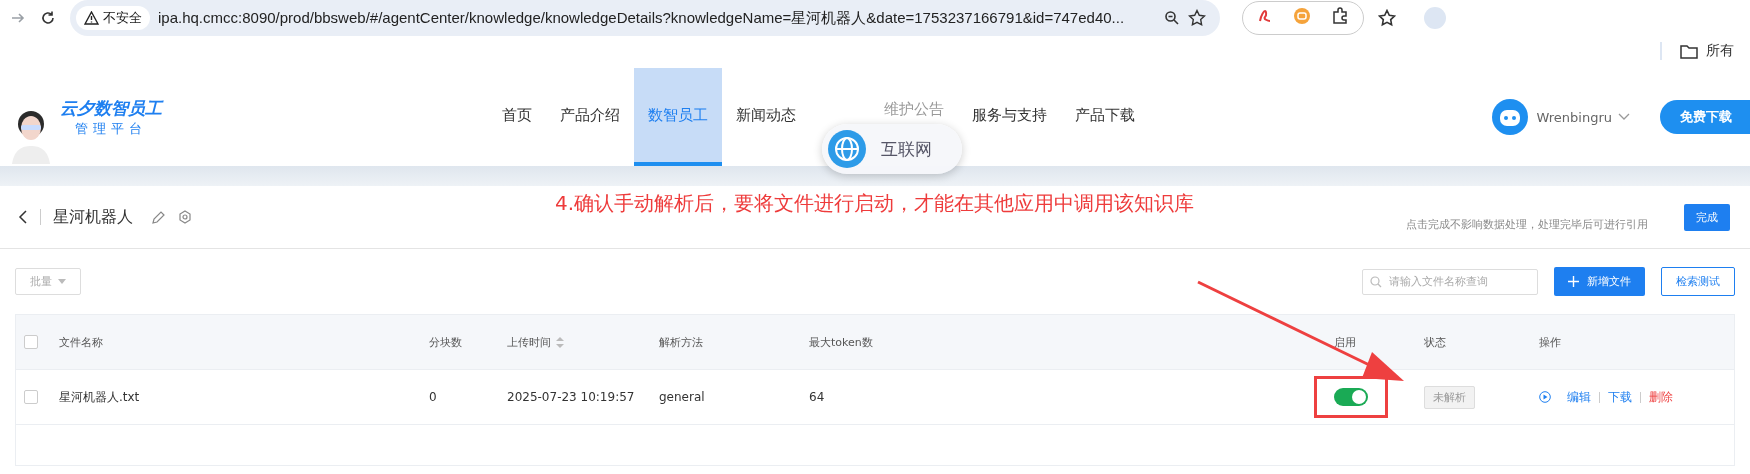 The image size is (1750, 474). Describe the element at coordinates (1550, 342) in the screenshot. I see `column-header: 操作` at that location.